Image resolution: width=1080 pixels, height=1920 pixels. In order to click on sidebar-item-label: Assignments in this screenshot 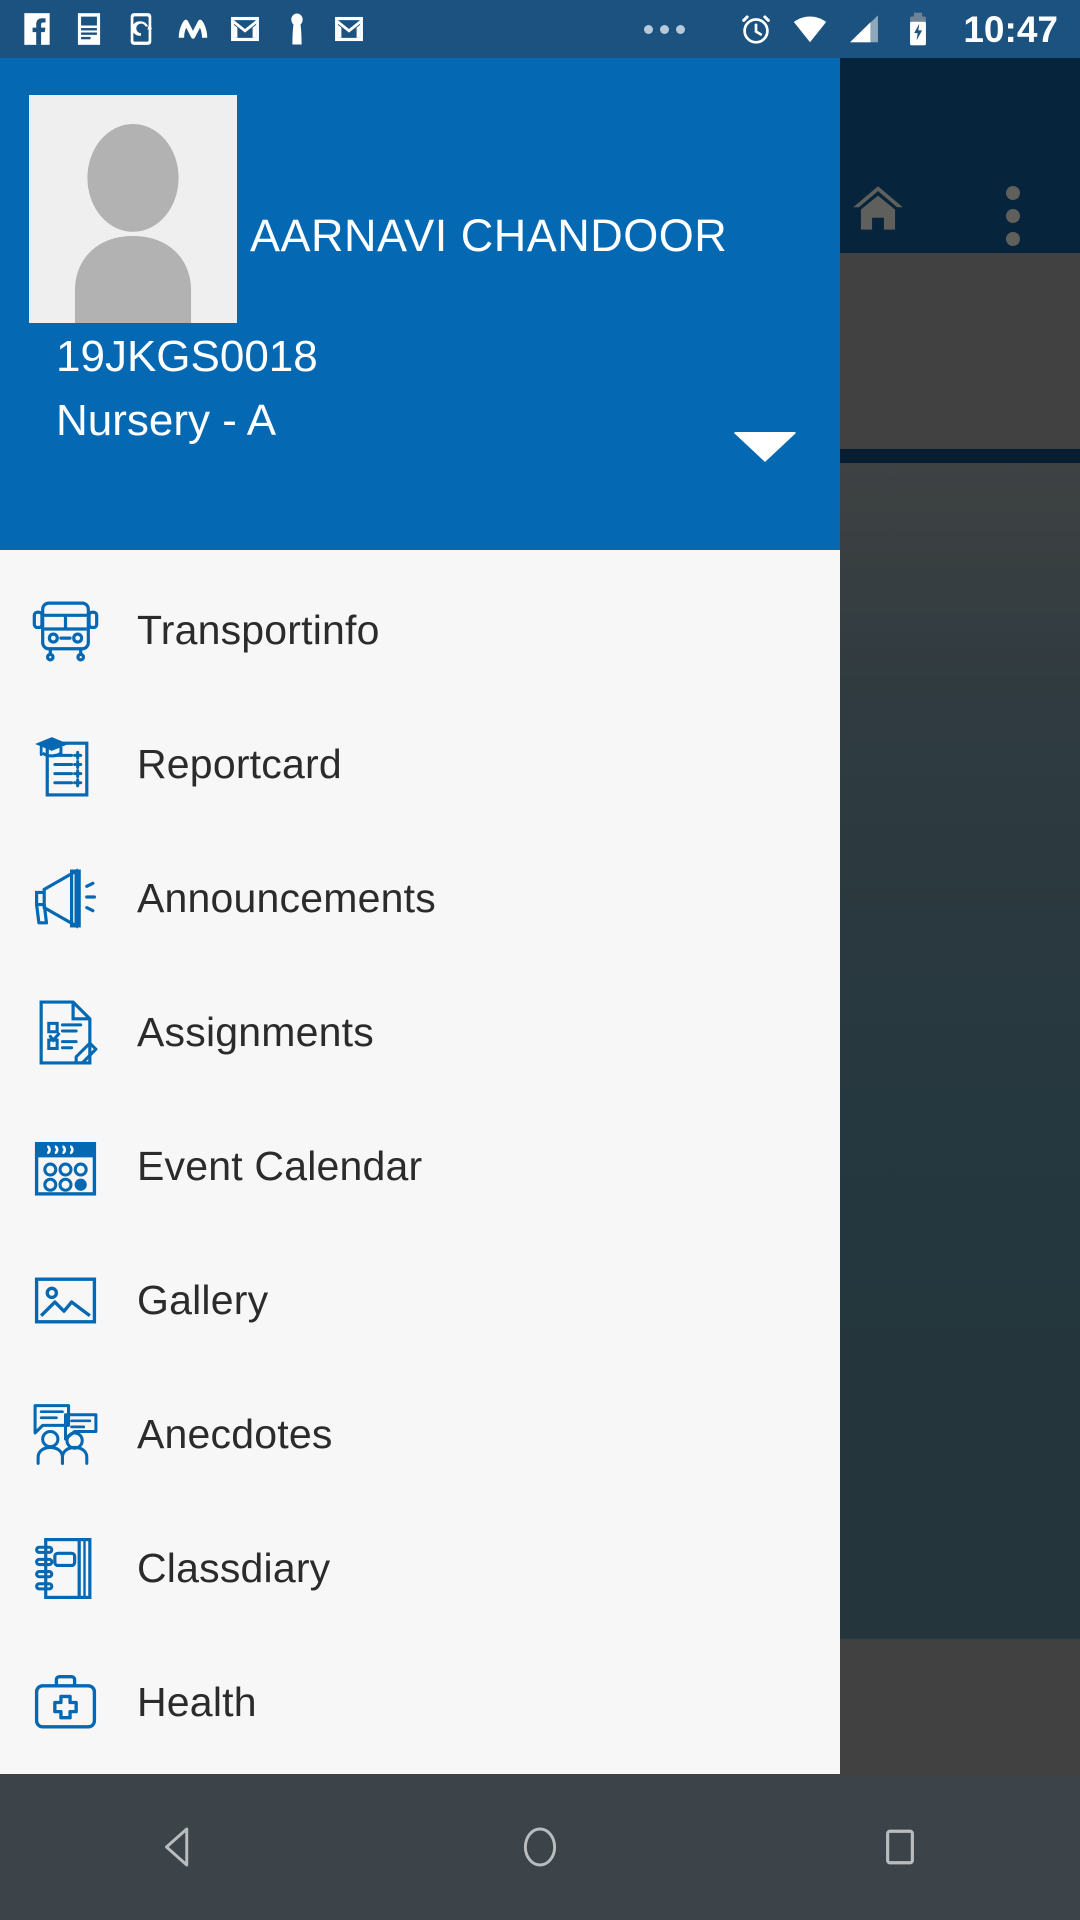, I will do `click(255, 1031)`.